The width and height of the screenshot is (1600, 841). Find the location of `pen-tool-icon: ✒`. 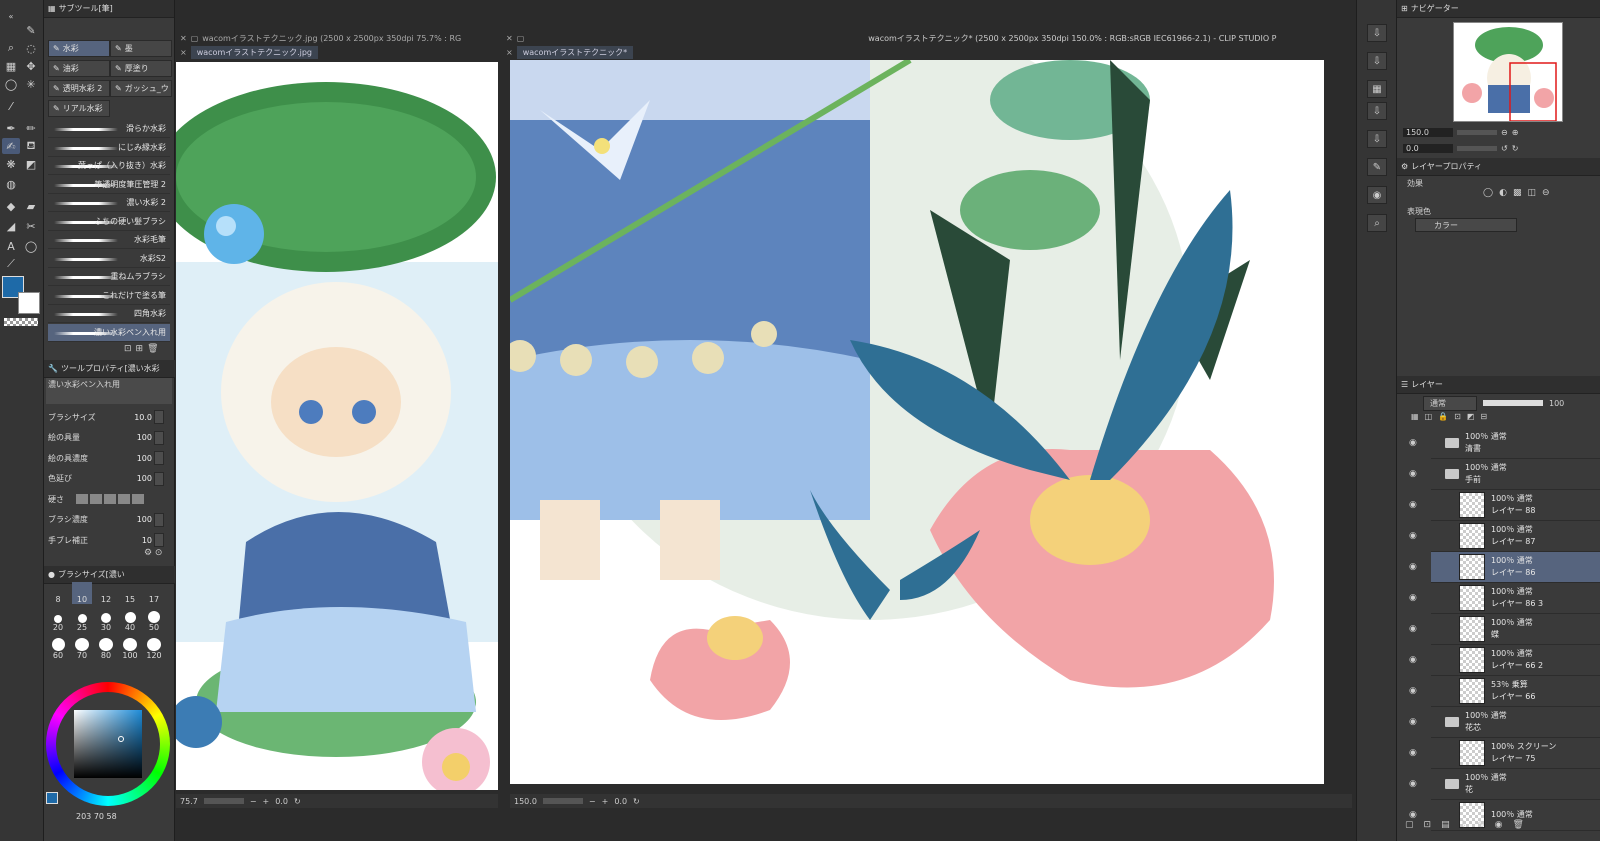

pen-tool-icon: ✒ is located at coordinates (11, 128).